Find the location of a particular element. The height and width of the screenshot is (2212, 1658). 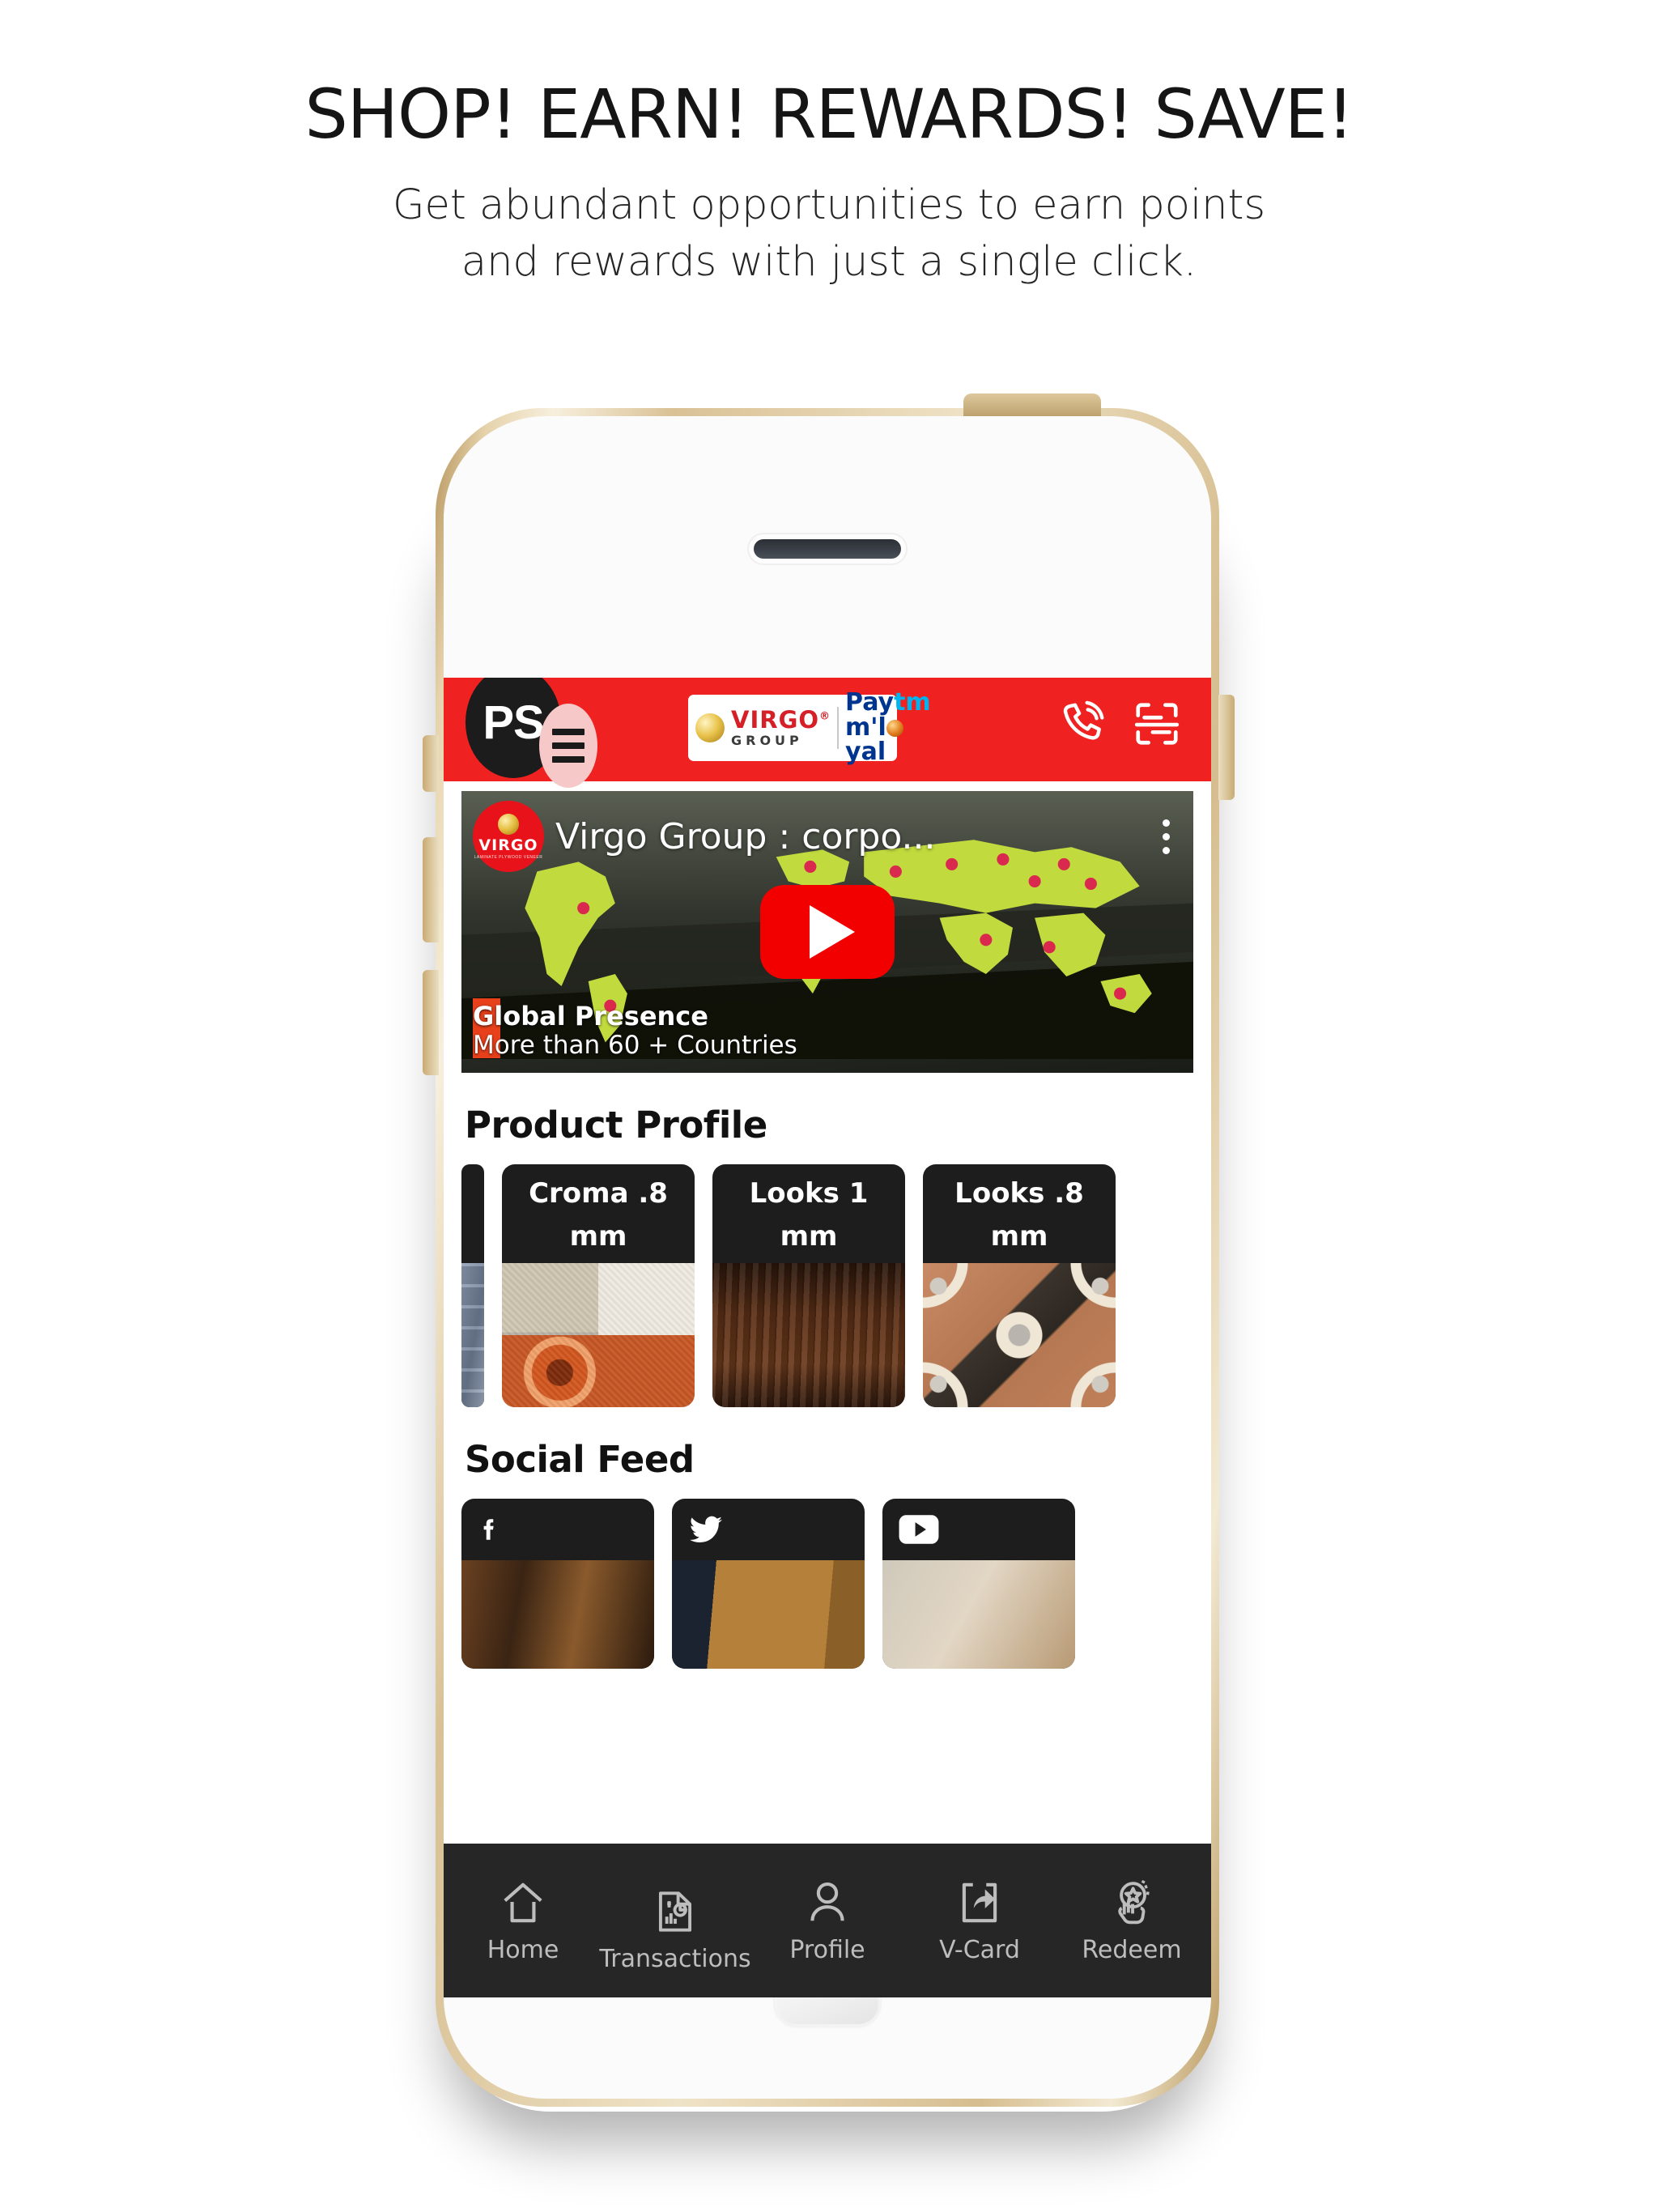

earpiece-speaker is located at coordinates (827, 549).